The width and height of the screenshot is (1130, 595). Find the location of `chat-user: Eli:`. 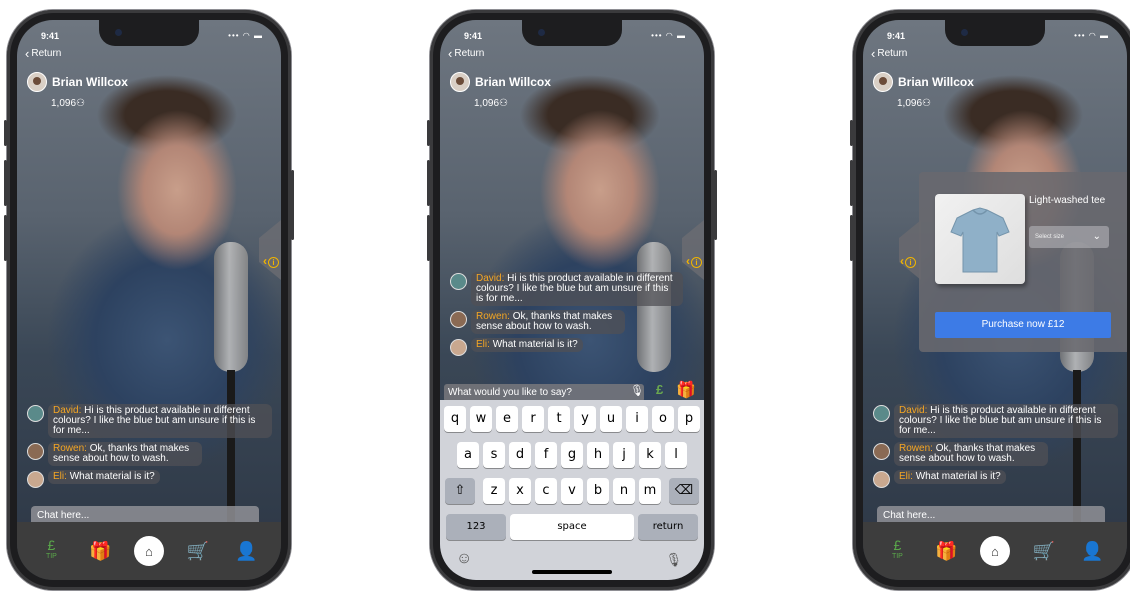

chat-user: Eli: is located at coordinates (906, 476).